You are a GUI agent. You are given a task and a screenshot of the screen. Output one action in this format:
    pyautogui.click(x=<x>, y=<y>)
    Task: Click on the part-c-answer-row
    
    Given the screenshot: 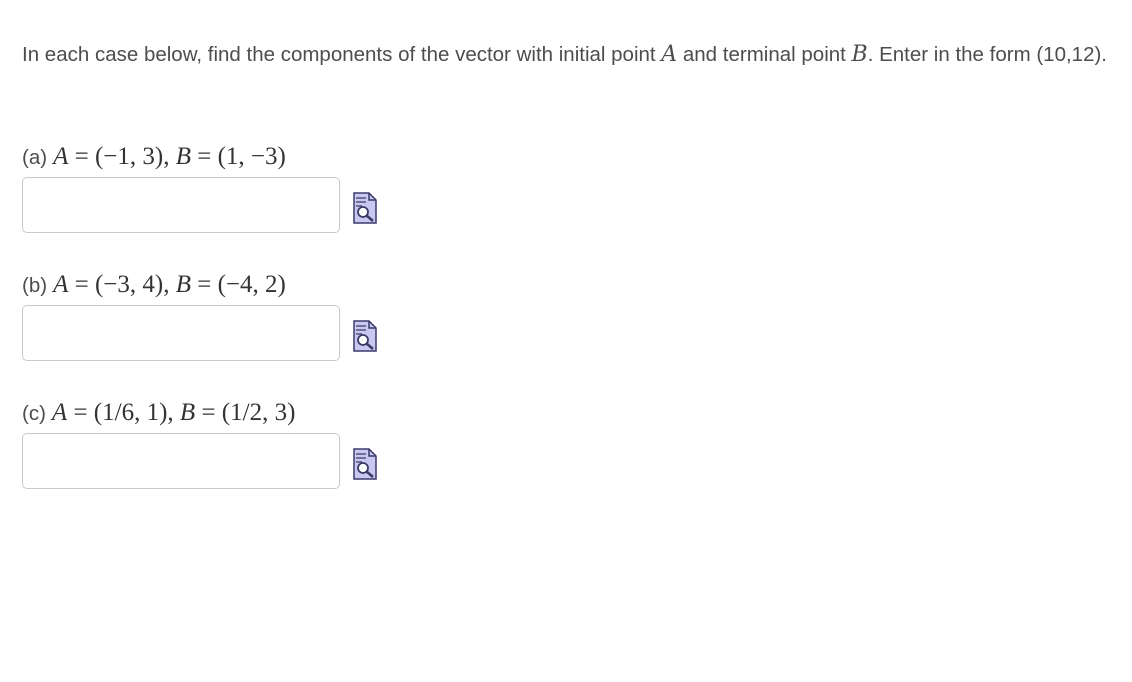 What is the action you would take?
    pyautogui.click(x=199, y=464)
    